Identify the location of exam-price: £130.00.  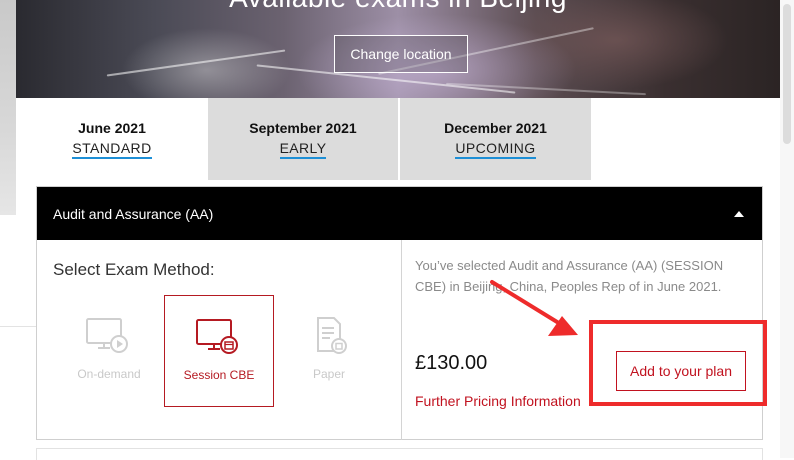
(451, 363).